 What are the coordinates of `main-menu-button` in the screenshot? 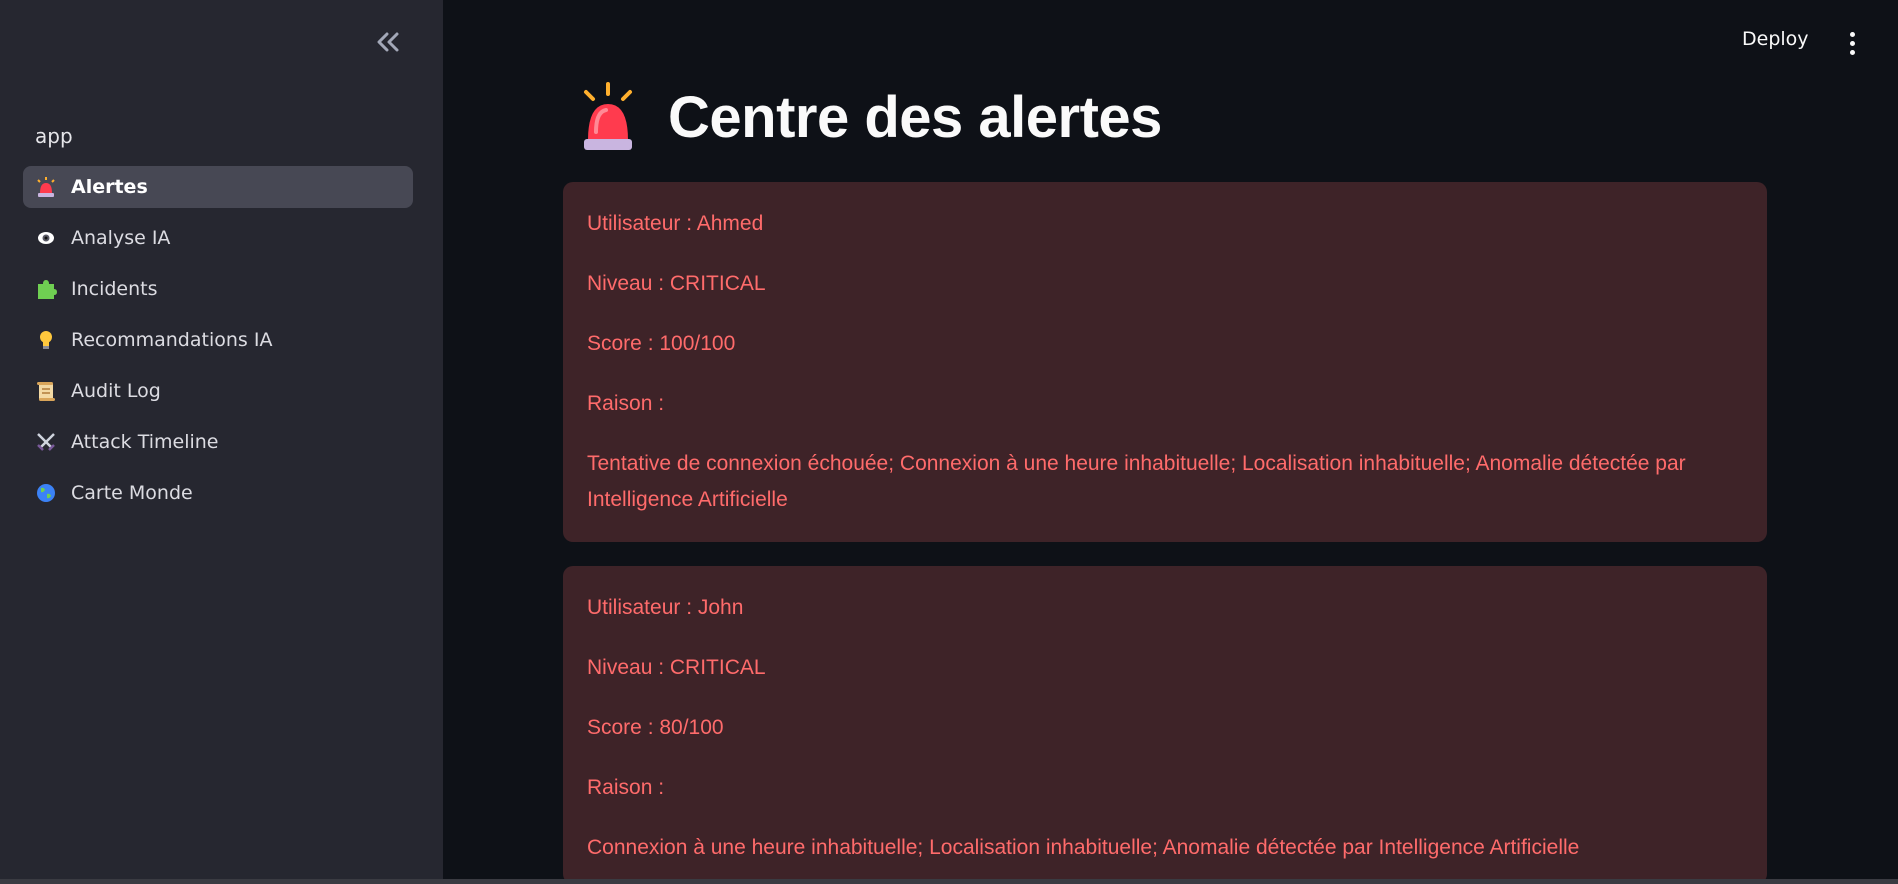 It's located at (1852, 43).